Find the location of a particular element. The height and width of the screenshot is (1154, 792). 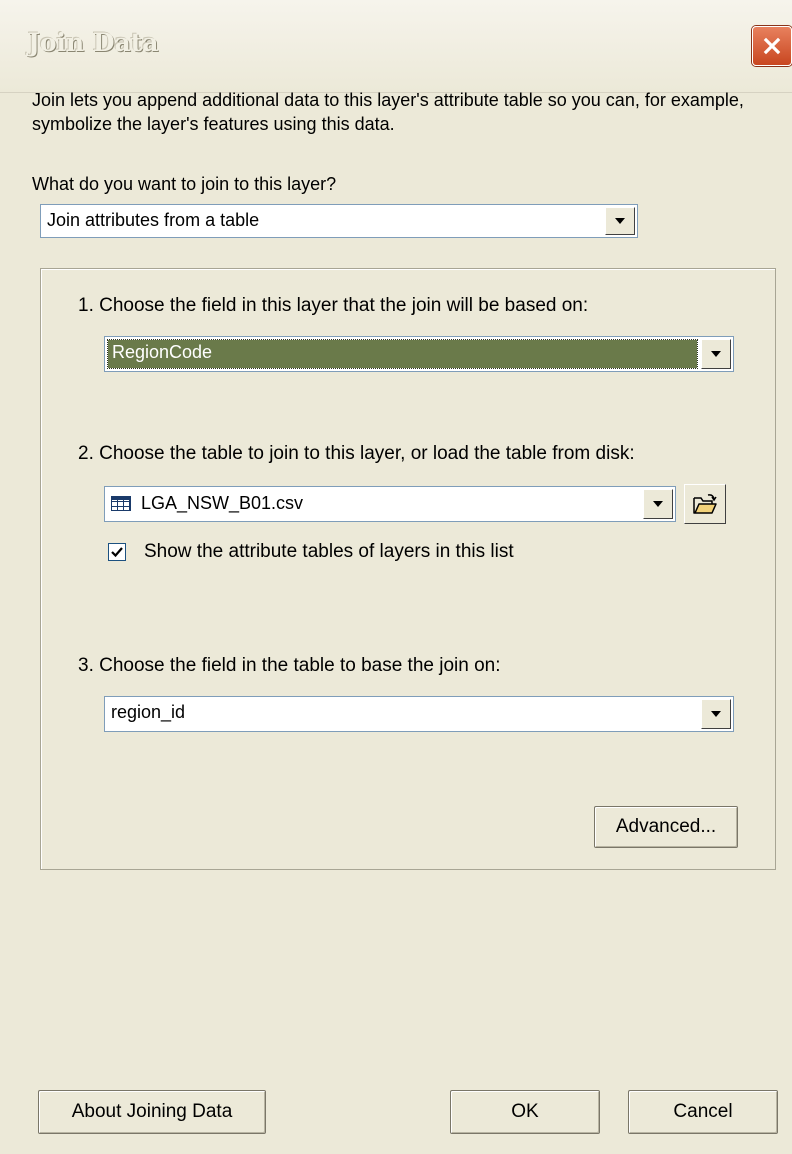

join-table-value: LGA_NSW_B01.csv is located at coordinates (222, 503).